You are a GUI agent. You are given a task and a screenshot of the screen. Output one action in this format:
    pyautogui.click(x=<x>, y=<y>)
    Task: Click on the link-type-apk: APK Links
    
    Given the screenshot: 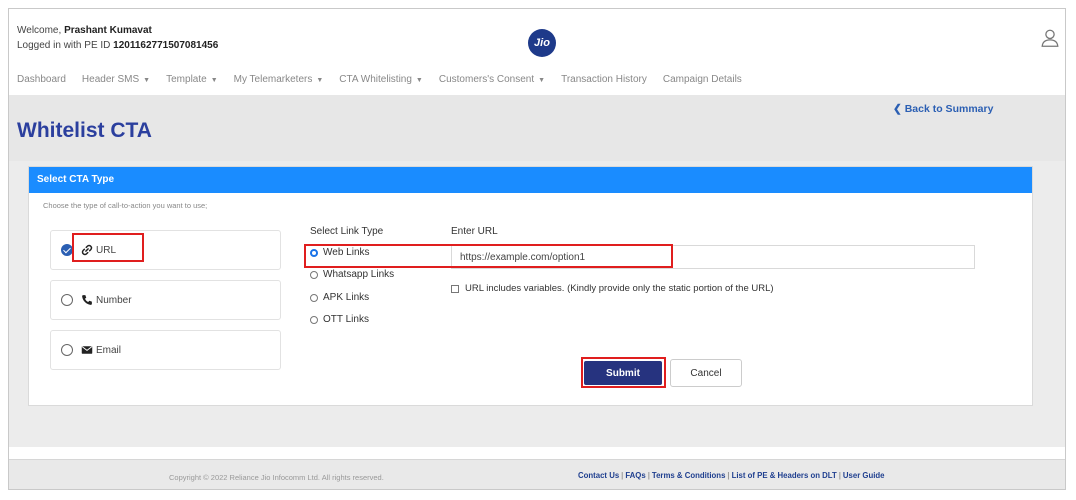 What is the action you would take?
    pyautogui.click(x=339, y=297)
    